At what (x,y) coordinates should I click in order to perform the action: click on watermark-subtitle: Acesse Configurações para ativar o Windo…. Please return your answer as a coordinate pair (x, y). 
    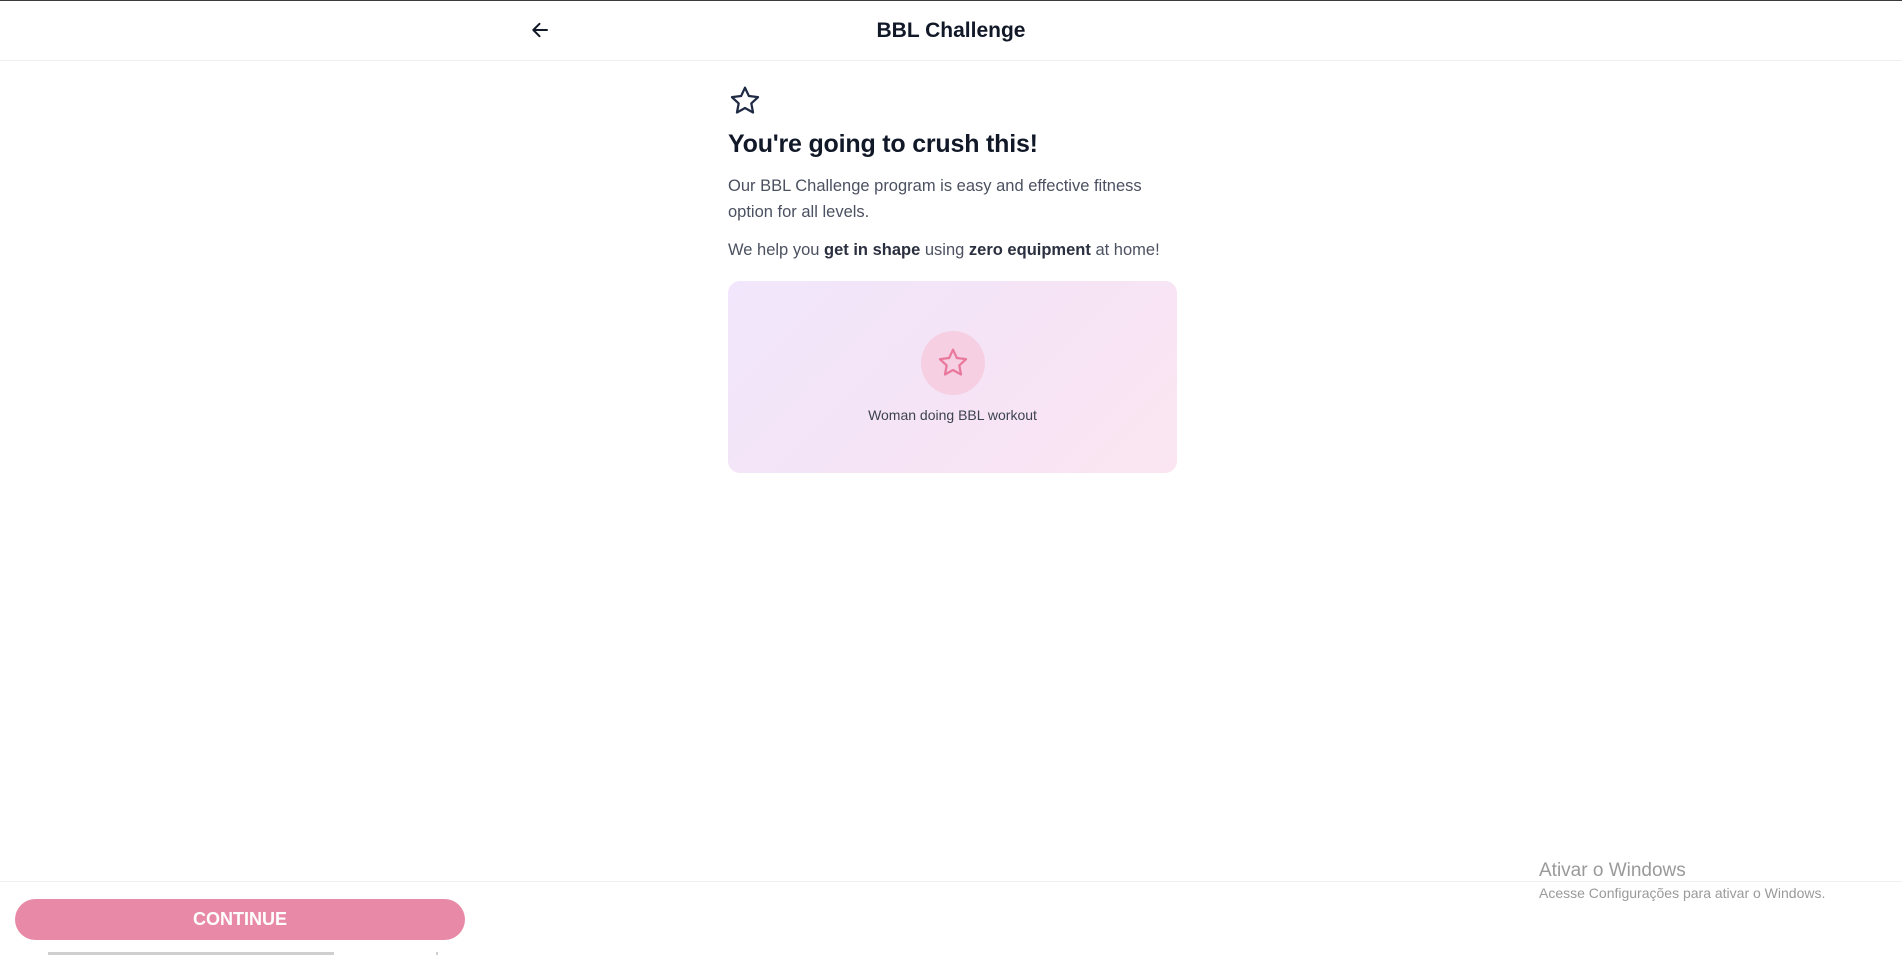
    Looking at the image, I should click on (1682, 893).